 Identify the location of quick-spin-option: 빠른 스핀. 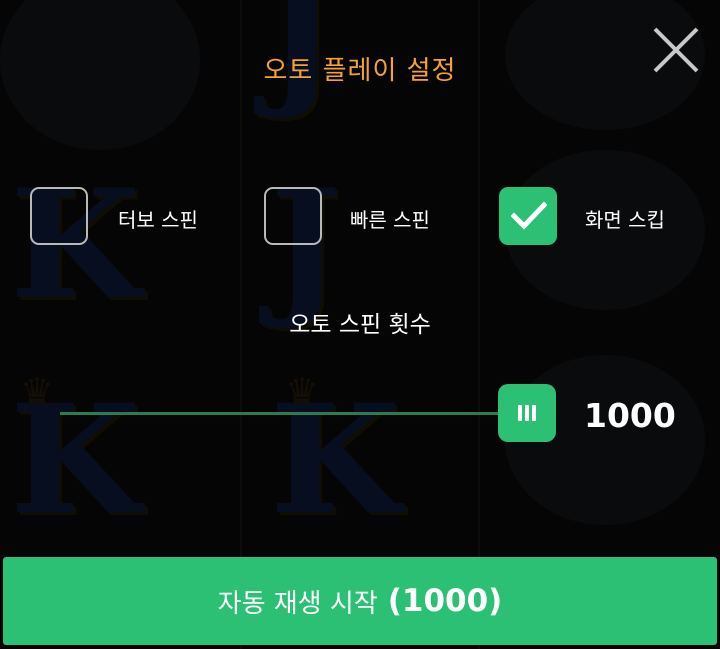
(359, 218).